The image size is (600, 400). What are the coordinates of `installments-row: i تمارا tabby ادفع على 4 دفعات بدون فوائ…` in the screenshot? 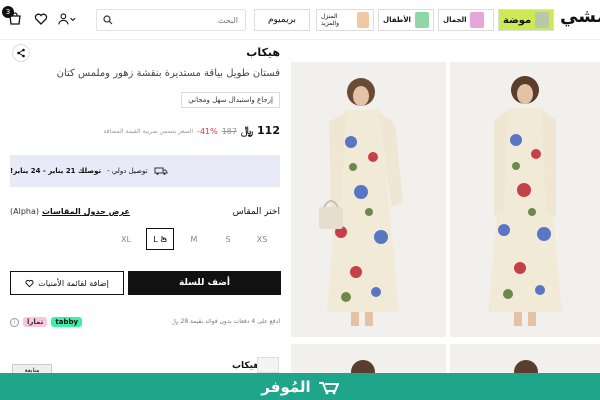 It's located at (145, 322).